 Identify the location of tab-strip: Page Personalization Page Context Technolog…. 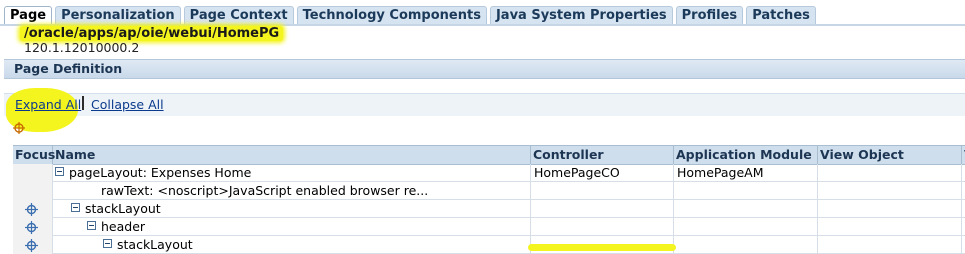
(411, 15).